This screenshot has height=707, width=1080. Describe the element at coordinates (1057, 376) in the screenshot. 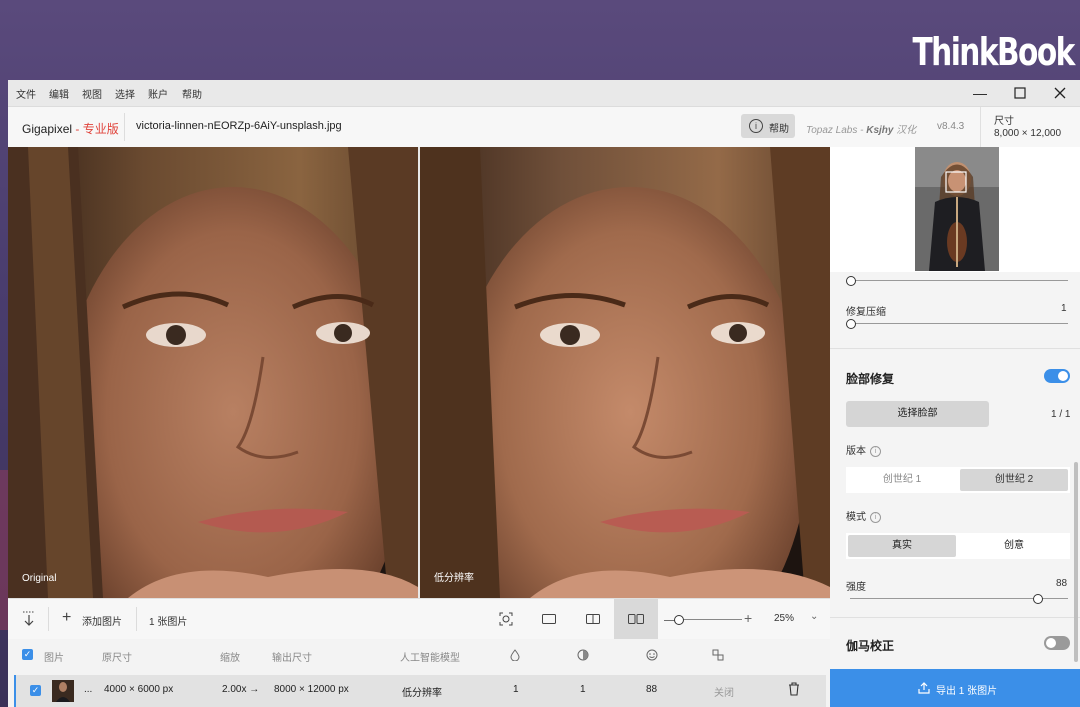

I see `face-recovery-toggle` at that location.